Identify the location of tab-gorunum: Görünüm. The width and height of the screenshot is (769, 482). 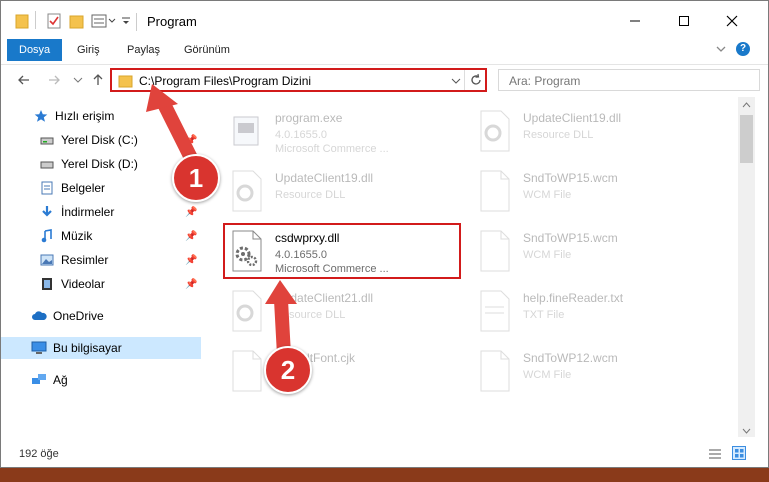
(207, 50).